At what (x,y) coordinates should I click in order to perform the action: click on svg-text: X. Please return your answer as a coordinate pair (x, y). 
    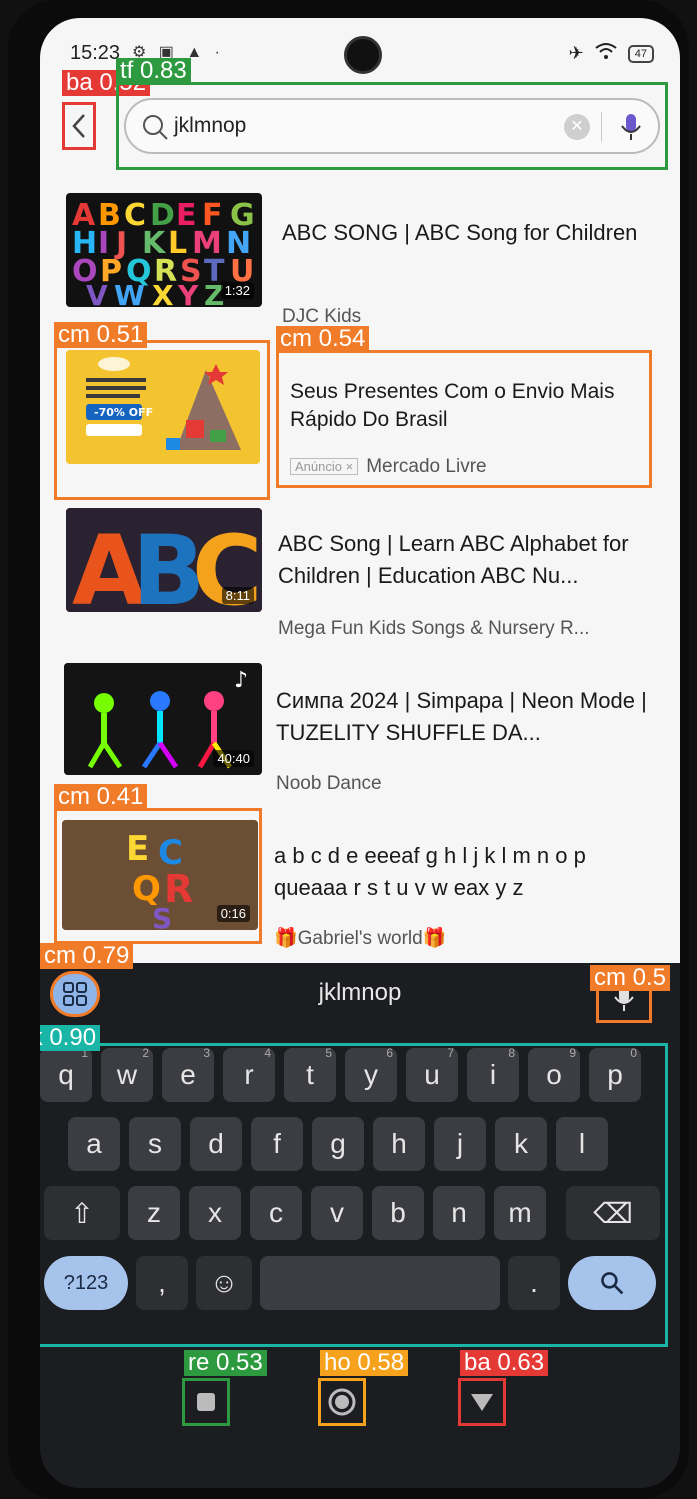
    Looking at the image, I should click on (163, 293).